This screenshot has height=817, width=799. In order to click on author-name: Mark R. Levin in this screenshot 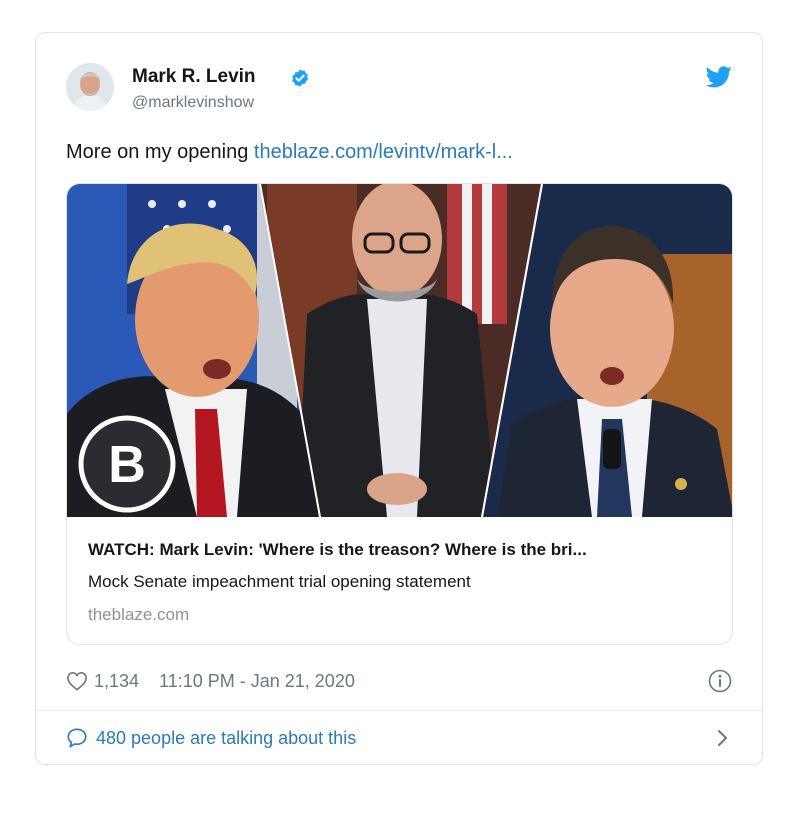, I will do `click(194, 77)`.